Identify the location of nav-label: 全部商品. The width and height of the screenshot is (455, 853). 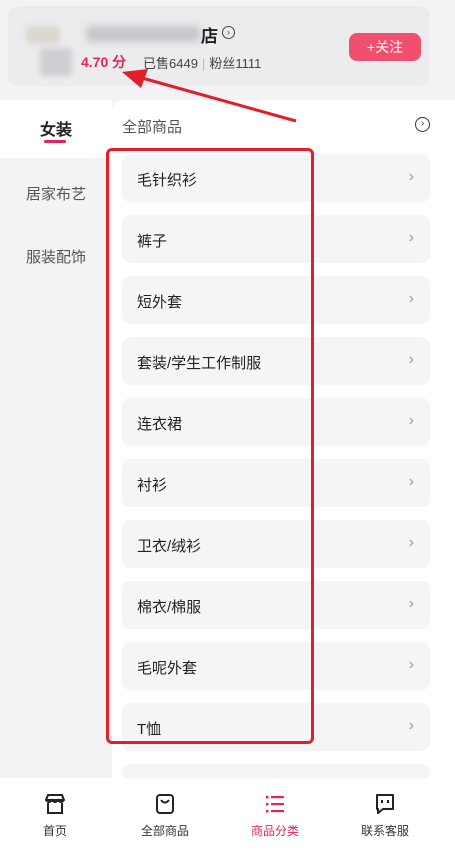
(164, 831).